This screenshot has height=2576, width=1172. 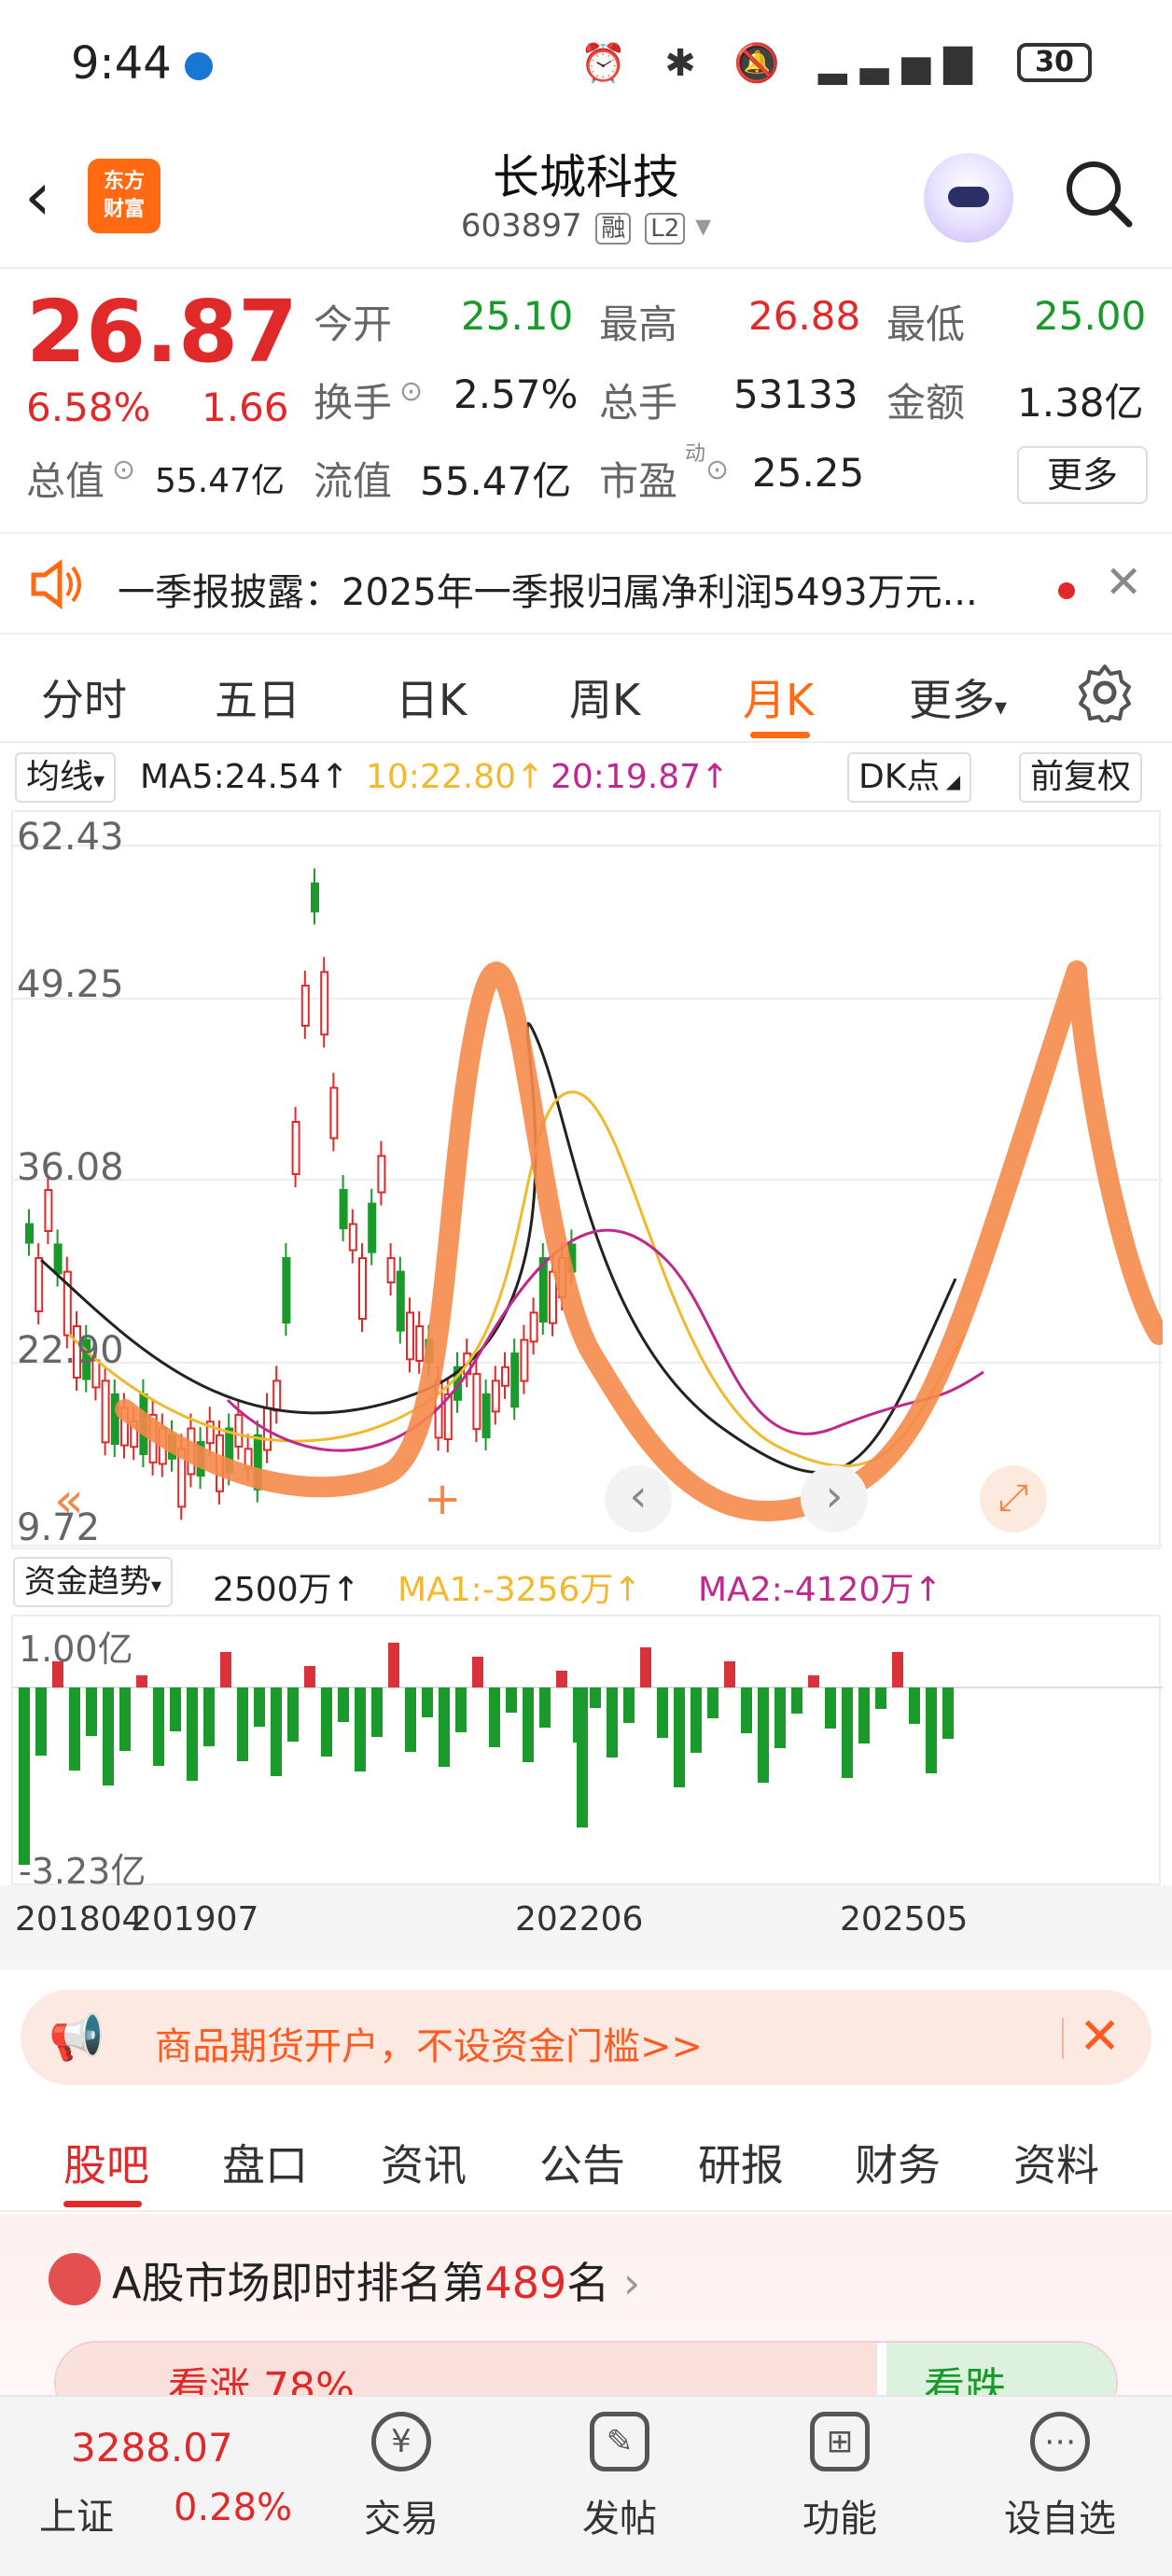 What do you see at coordinates (257, 697) in the screenshot?
I see `tab-5day: 五日` at bounding box center [257, 697].